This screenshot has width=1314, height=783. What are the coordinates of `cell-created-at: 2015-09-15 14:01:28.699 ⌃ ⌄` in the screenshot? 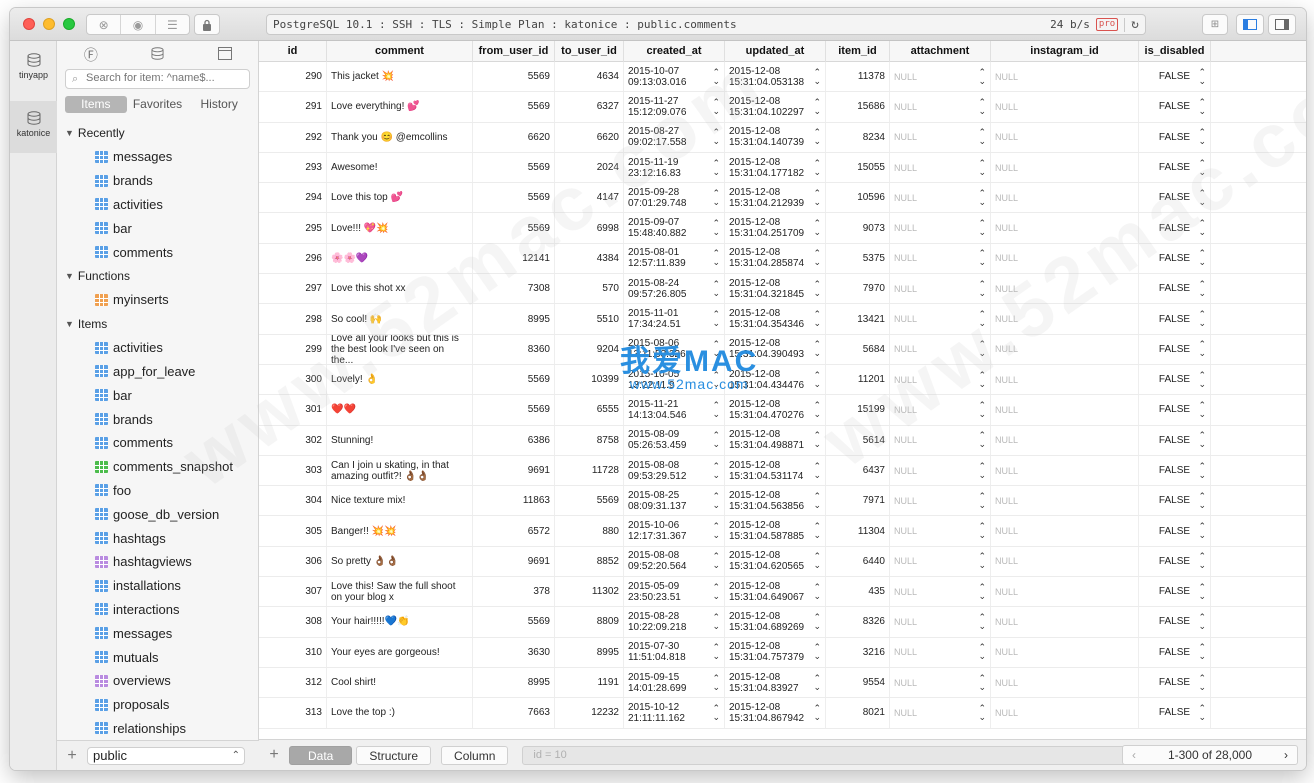 It's located at (674, 682).